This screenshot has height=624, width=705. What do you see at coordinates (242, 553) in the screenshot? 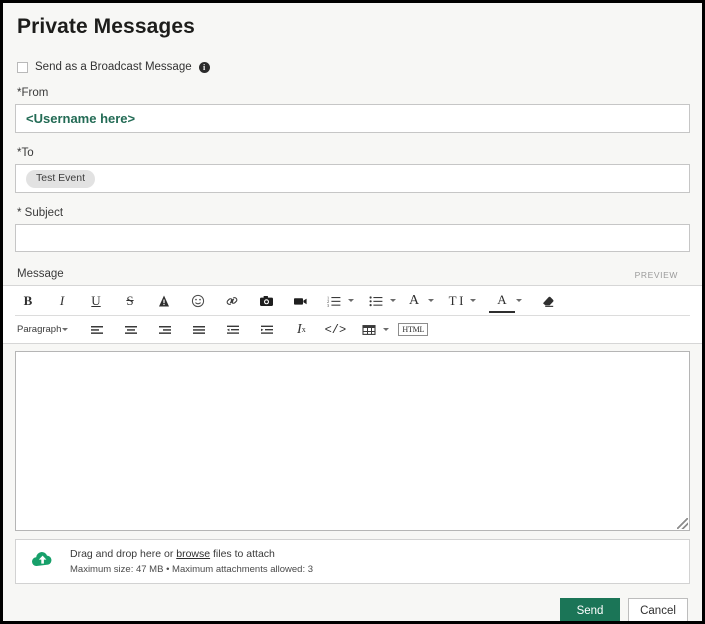
I see `attachment-suffix: files to attach` at bounding box center [242, 553].